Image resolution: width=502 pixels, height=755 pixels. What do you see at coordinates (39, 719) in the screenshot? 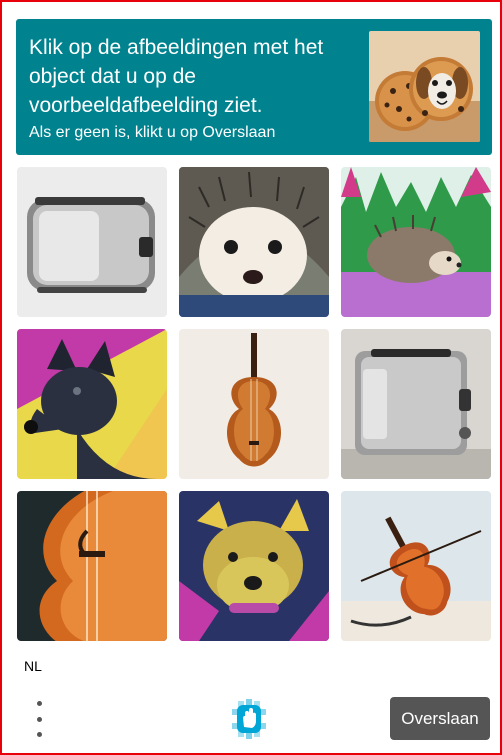
I see `more-vertical-icon` at bounding box center [39, 719].